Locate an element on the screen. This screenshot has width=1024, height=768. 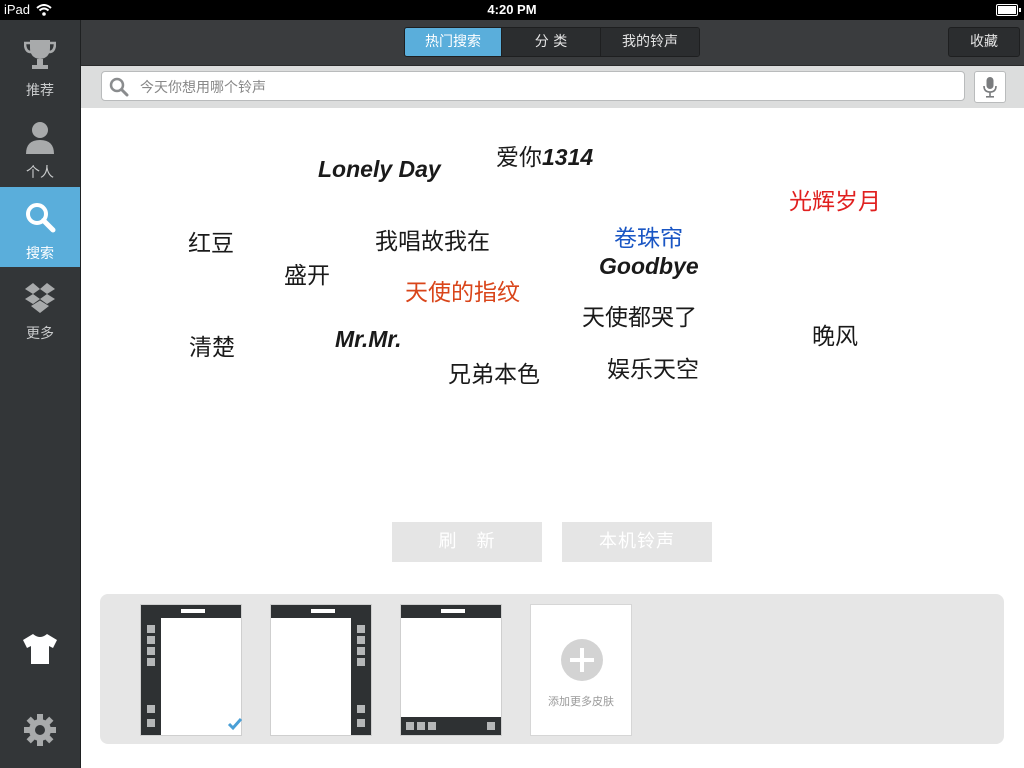
sidebar: 推荐 个人 搜索 更多 is located at coordinates (40, 394).